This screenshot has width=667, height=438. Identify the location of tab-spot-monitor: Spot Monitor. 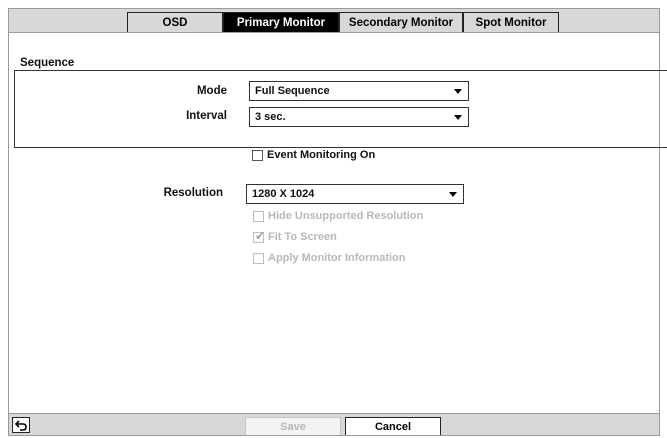
(511, 22).